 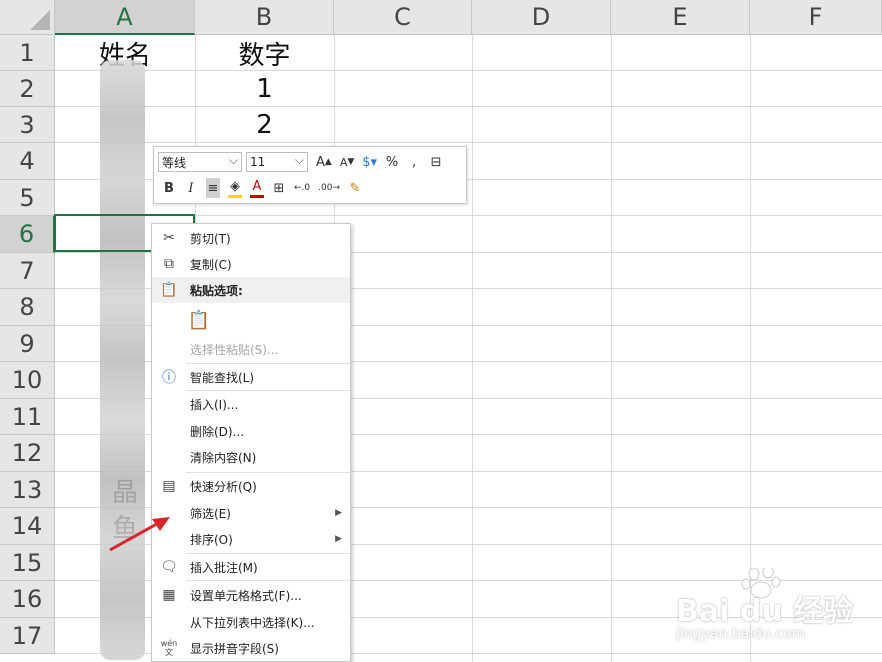 What do you see at coordinates (279, 188) in the screenshot?
I see `borders-icon: ⊞` at bounding box center [279, 188].